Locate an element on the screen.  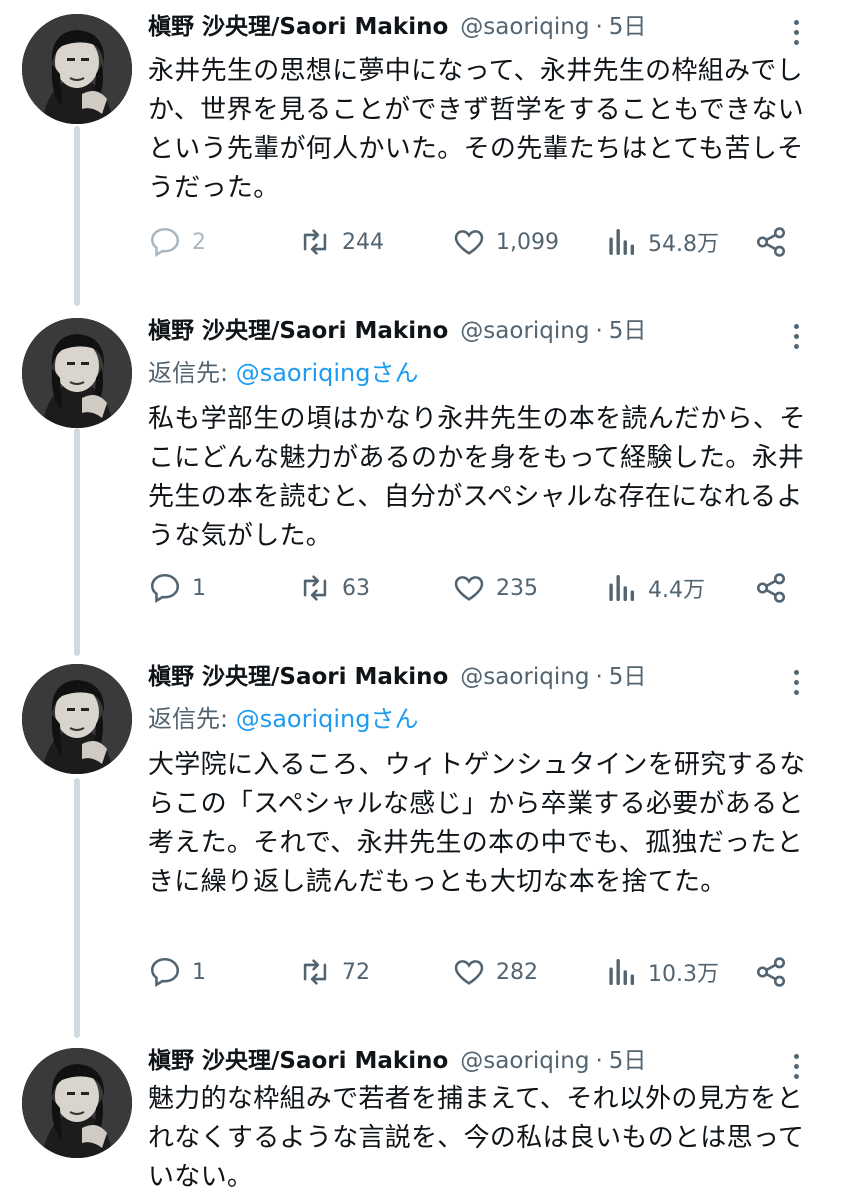
action-bar: 1 63 235 4.4万 is located at coordinates (478, 588).